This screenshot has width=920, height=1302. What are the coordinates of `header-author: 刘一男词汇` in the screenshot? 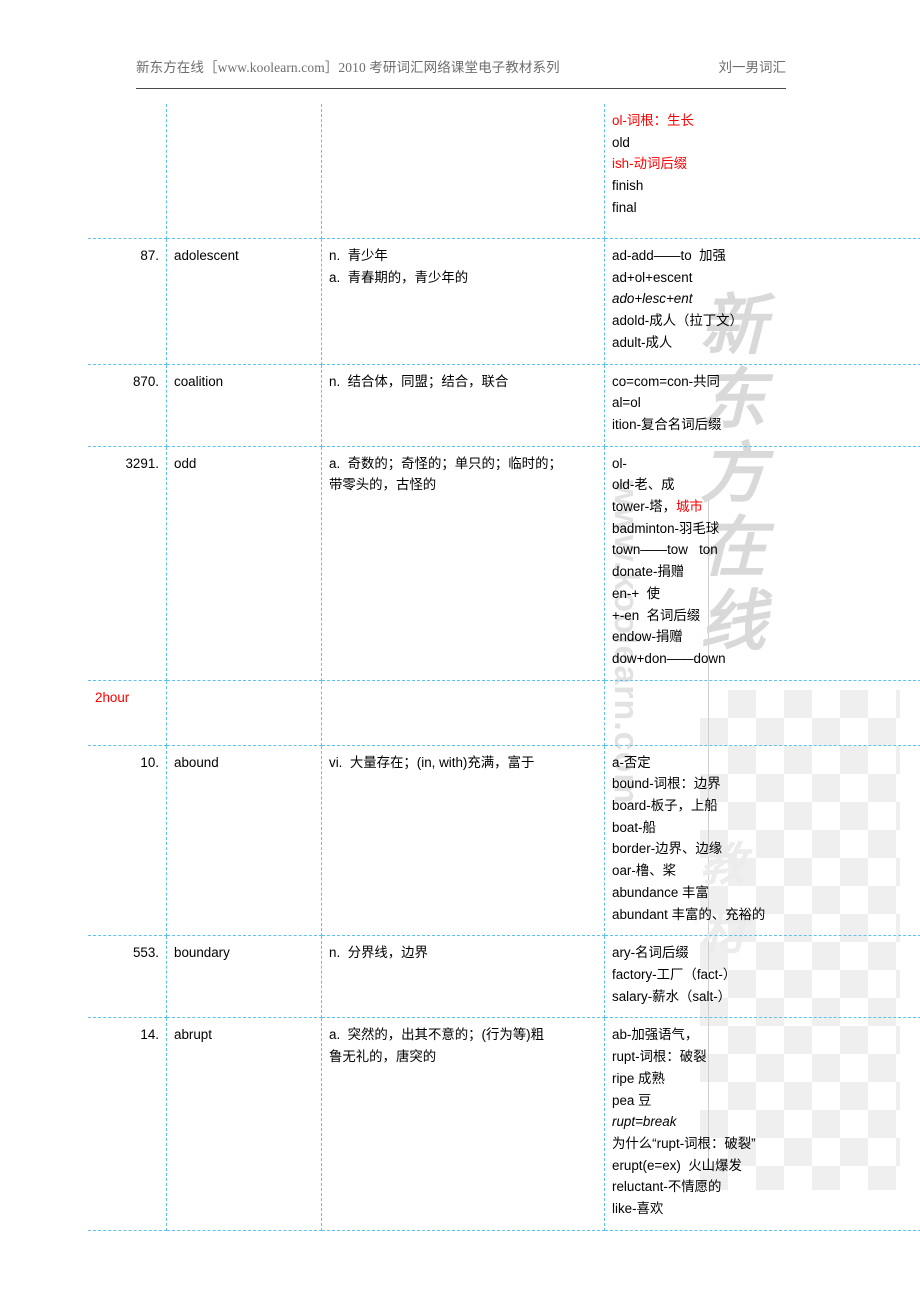 It's located at (752, 67).